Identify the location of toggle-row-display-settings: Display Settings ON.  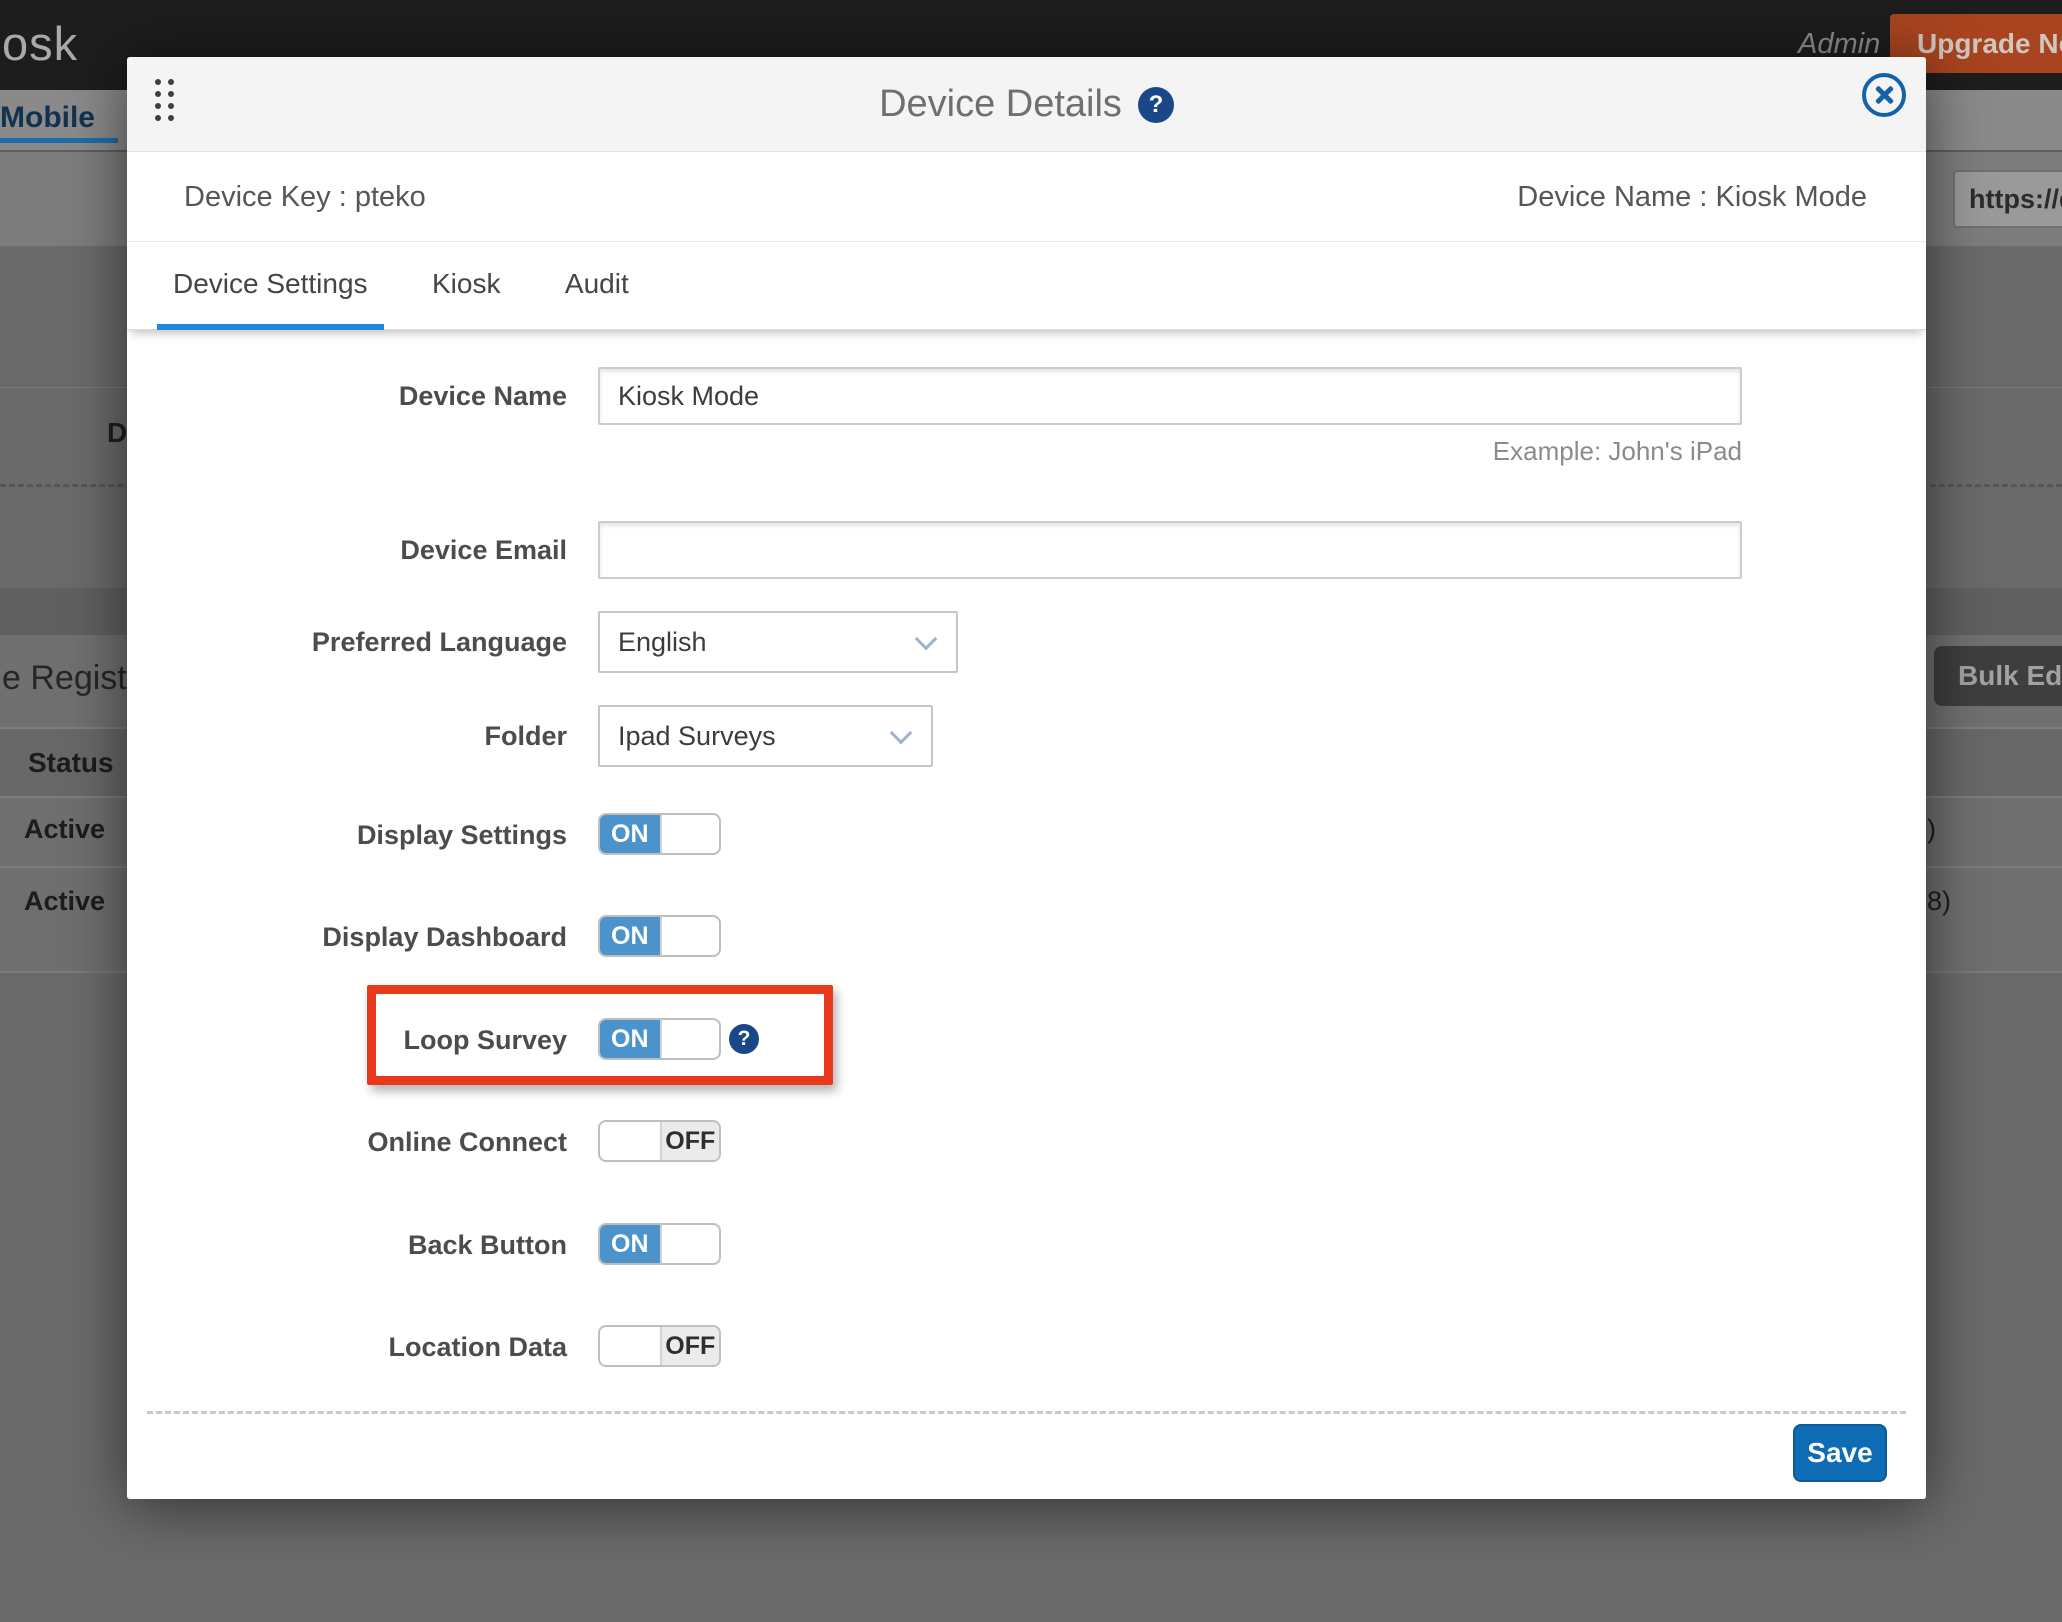
(1026, 834).